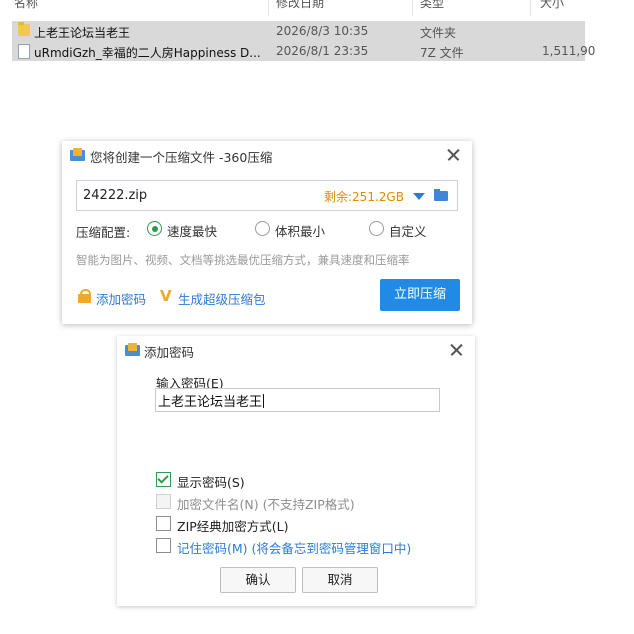  I want to click on radio-label: 体积最小, so click(300, 231).